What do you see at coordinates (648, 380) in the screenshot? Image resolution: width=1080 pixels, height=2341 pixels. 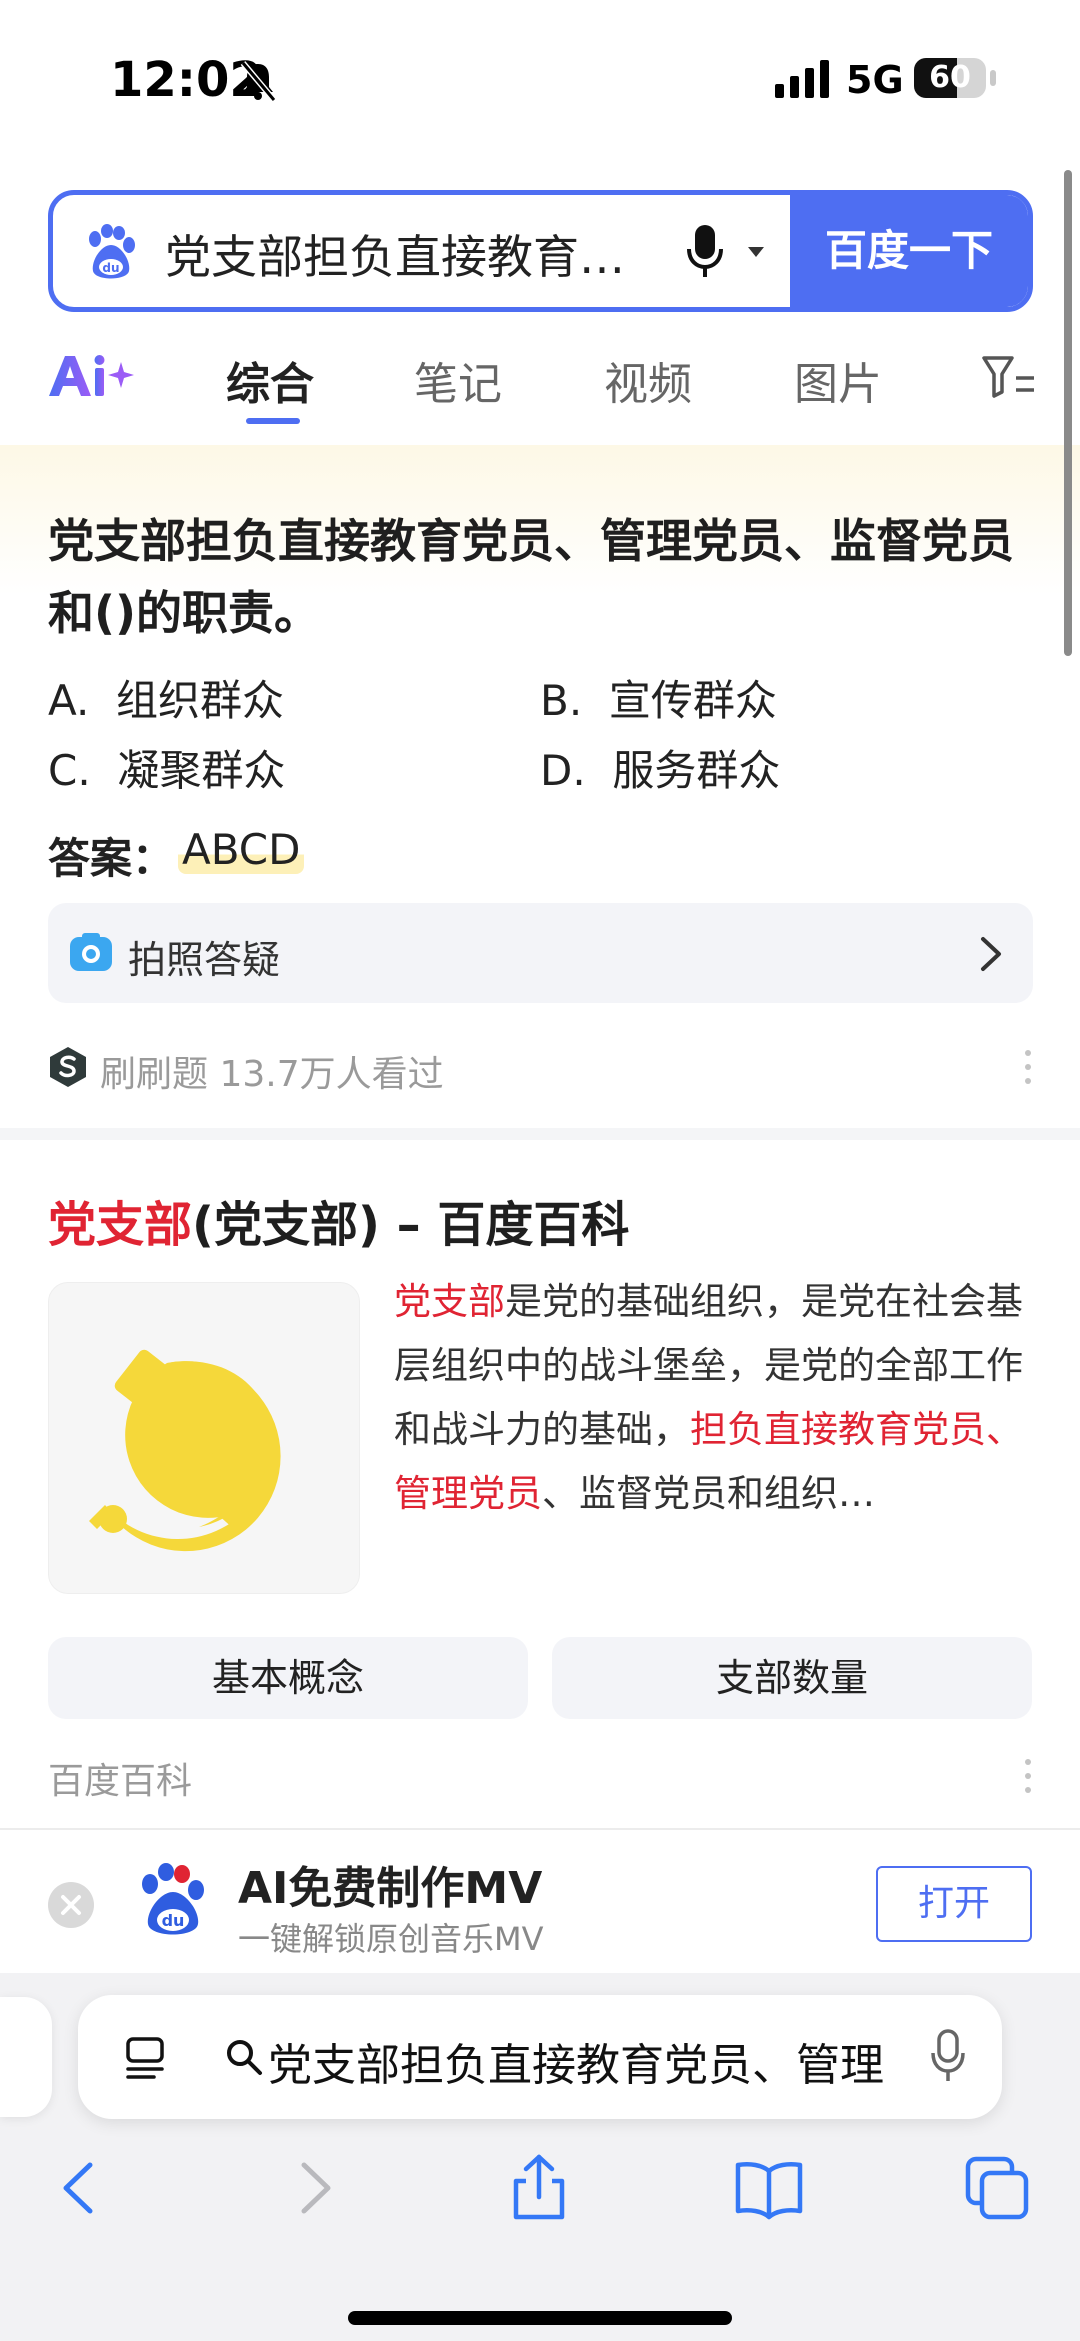 I see `tab-videos: 视频` at bounding box center [648, 380].